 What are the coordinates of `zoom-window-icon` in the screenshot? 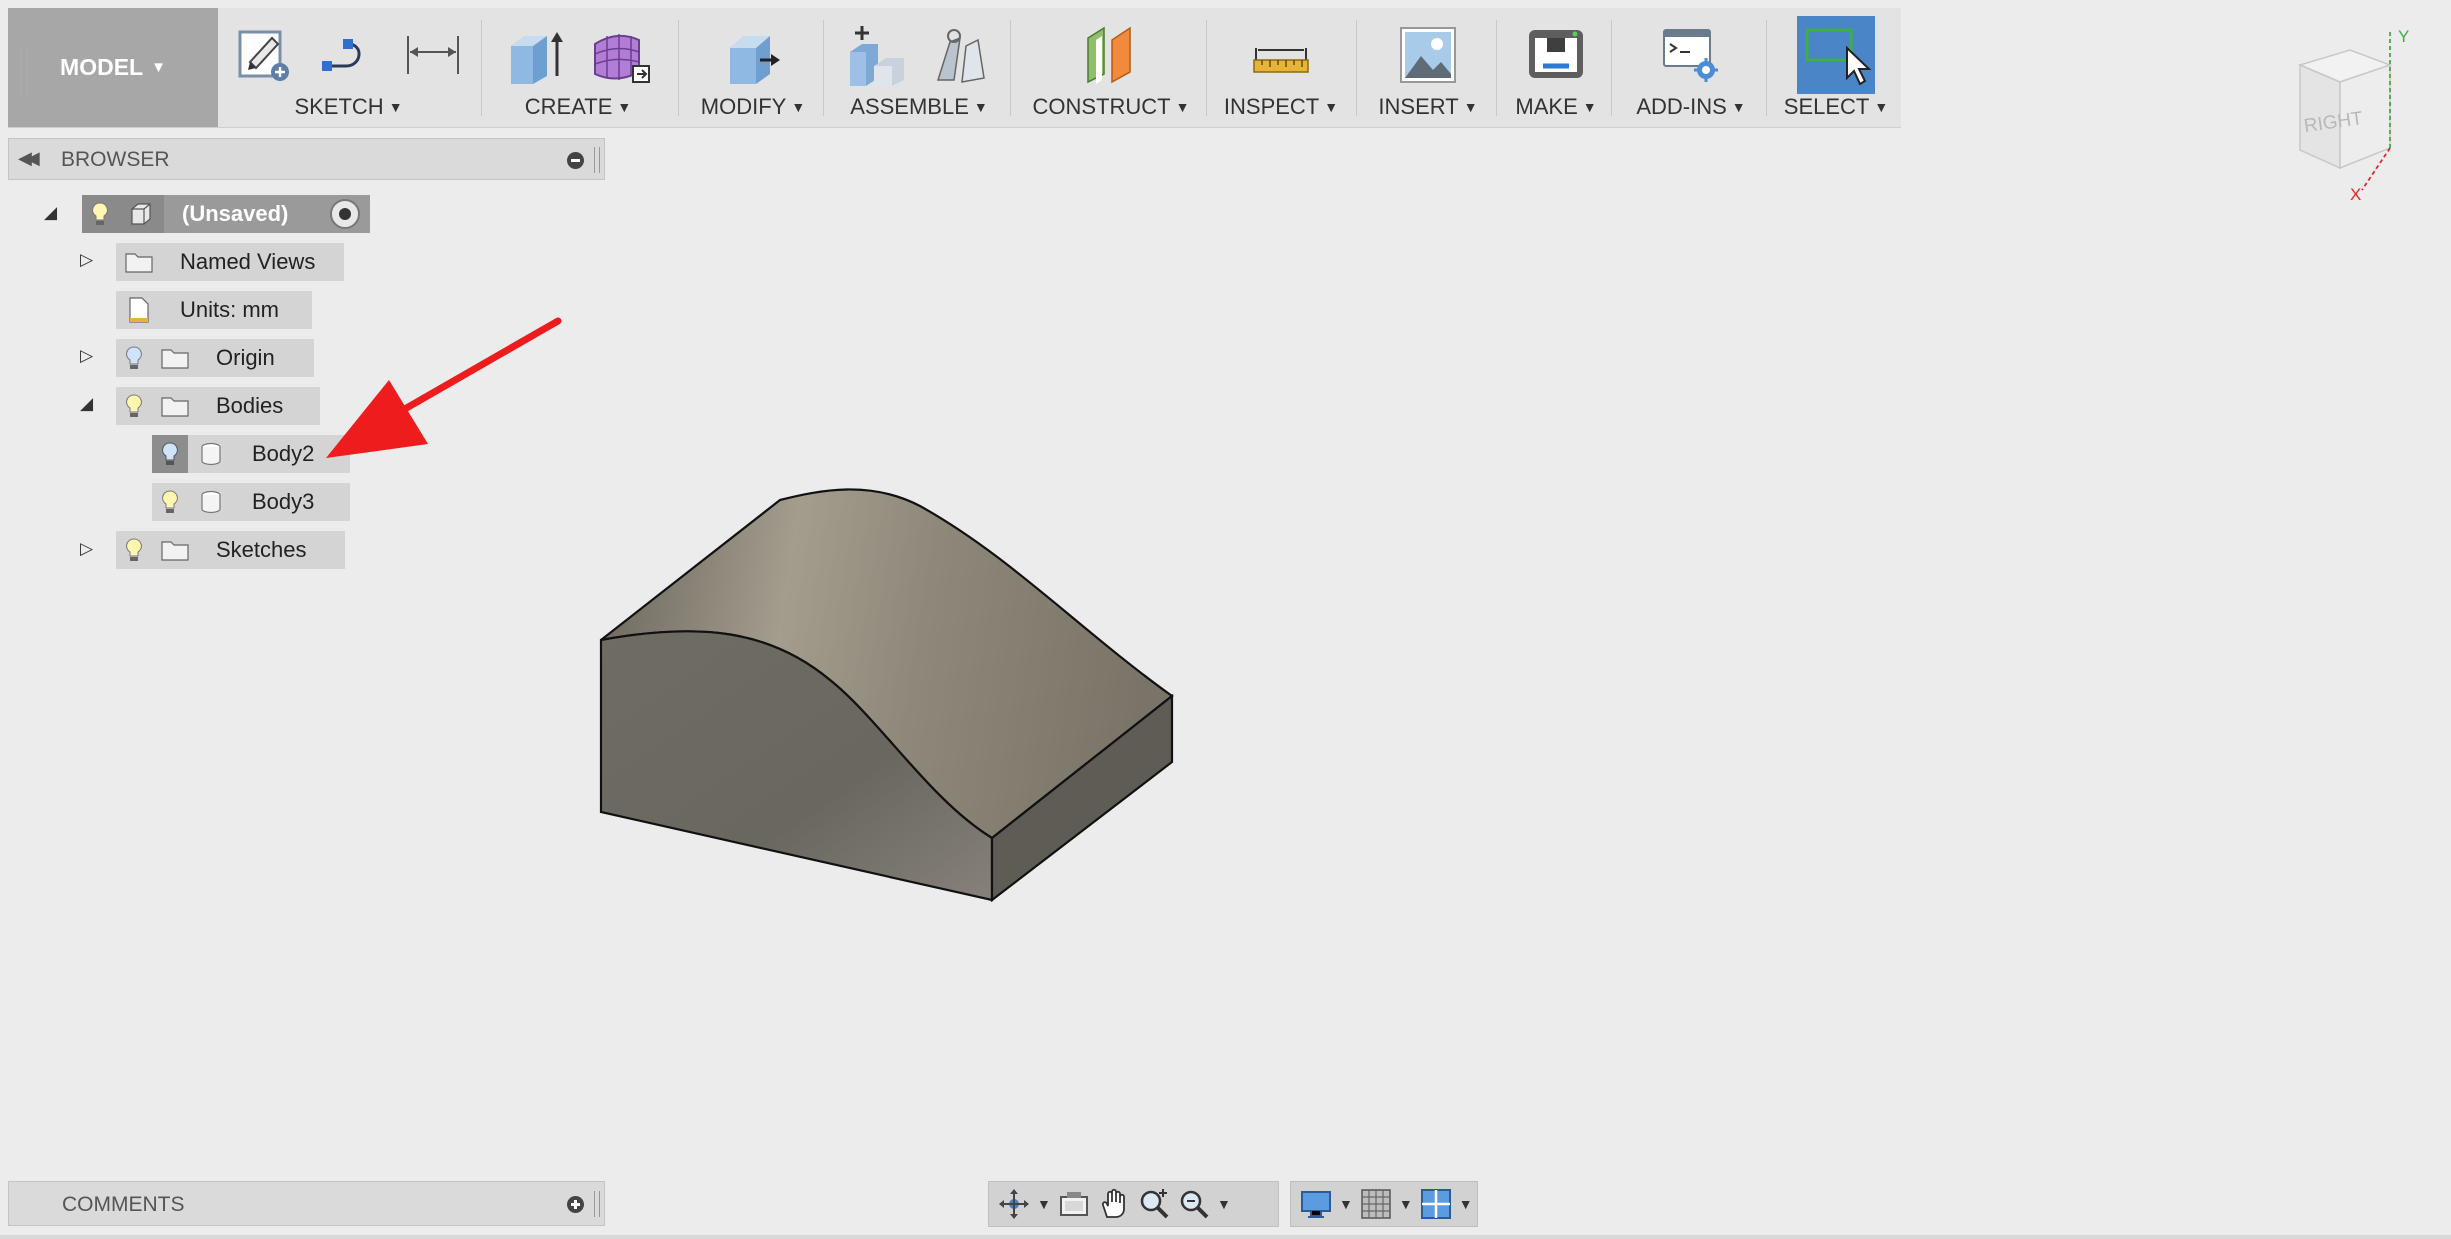 It's located at (1194, 1204).